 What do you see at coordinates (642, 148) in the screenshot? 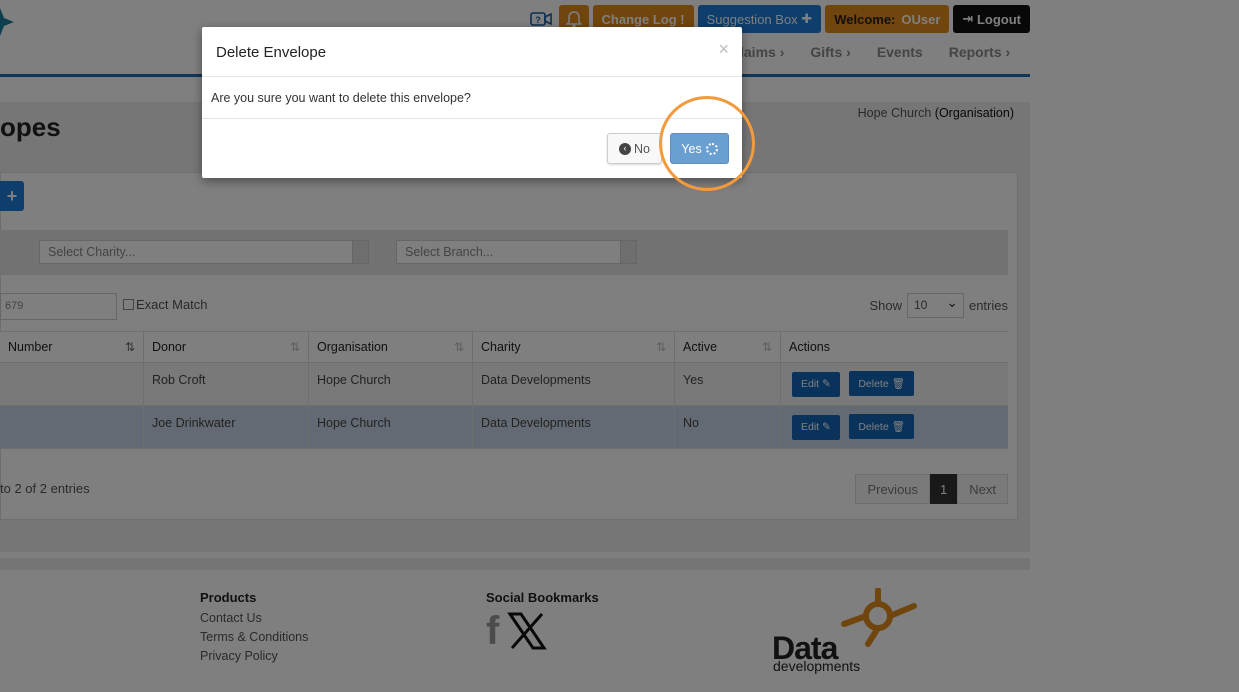
I see `no-label: No` at bounding box center [642, 148].